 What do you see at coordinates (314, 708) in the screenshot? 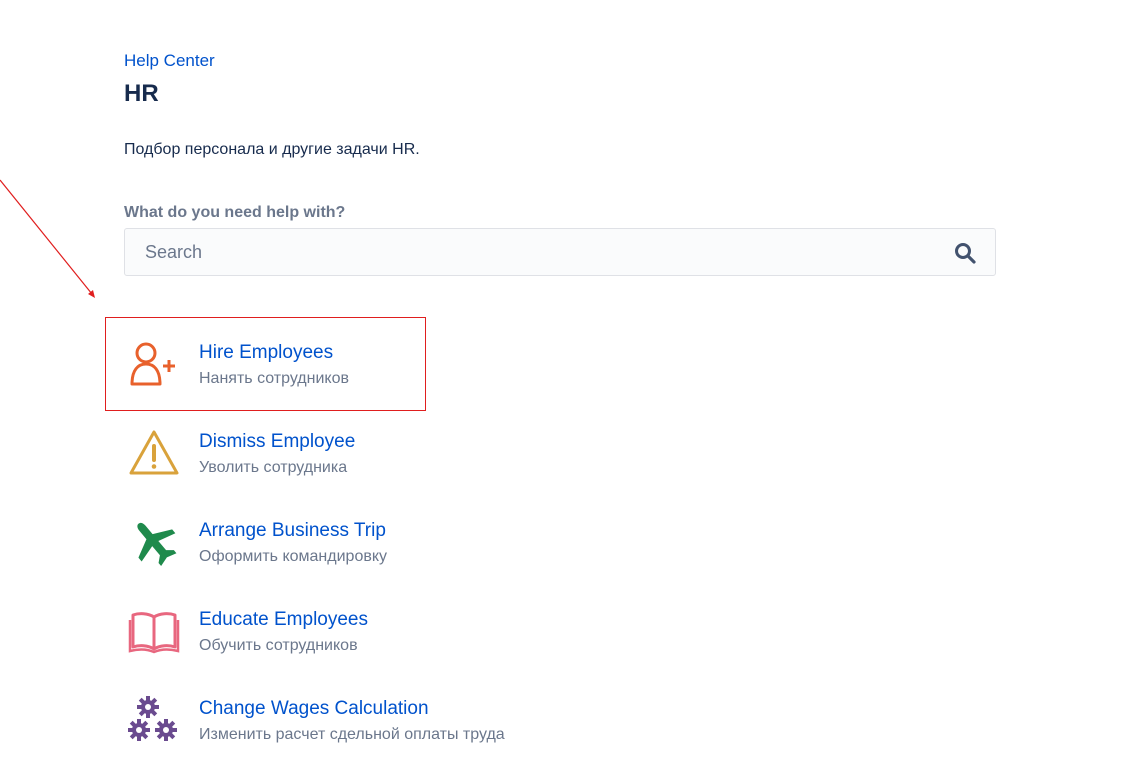
I see `request-title: Change Wages Calculation` at bounding box center [314, 708].